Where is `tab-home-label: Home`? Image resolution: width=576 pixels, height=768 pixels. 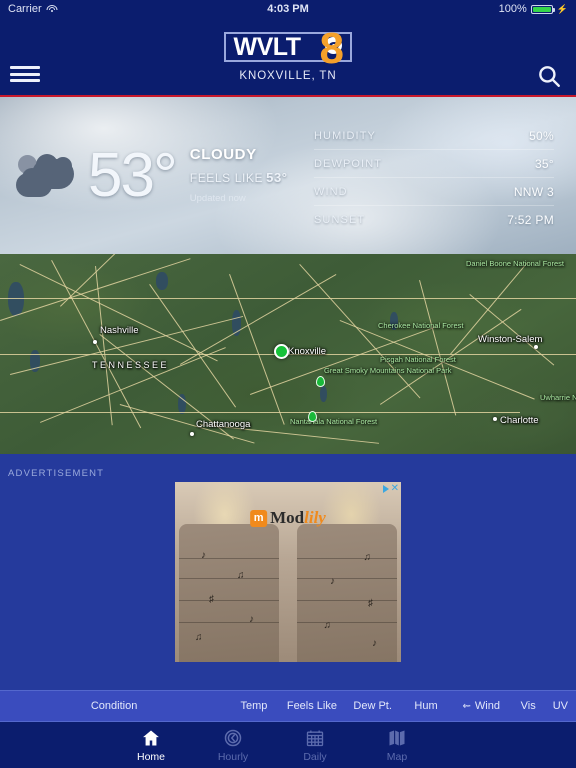
tab-home-label: Home is located at coordinates (150, 756).